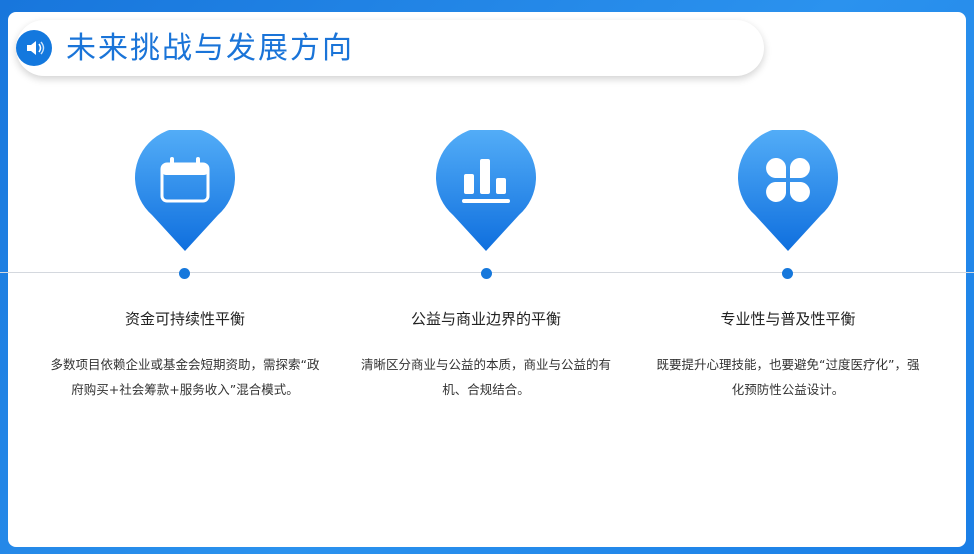 This screenshot has width=974, height=554. Describe the element at coordinates (485, 377) in the screenshot. I see `item-description: 清晰区分商业与公益的本质，商业与公益的有机、合规结合。` at that location.